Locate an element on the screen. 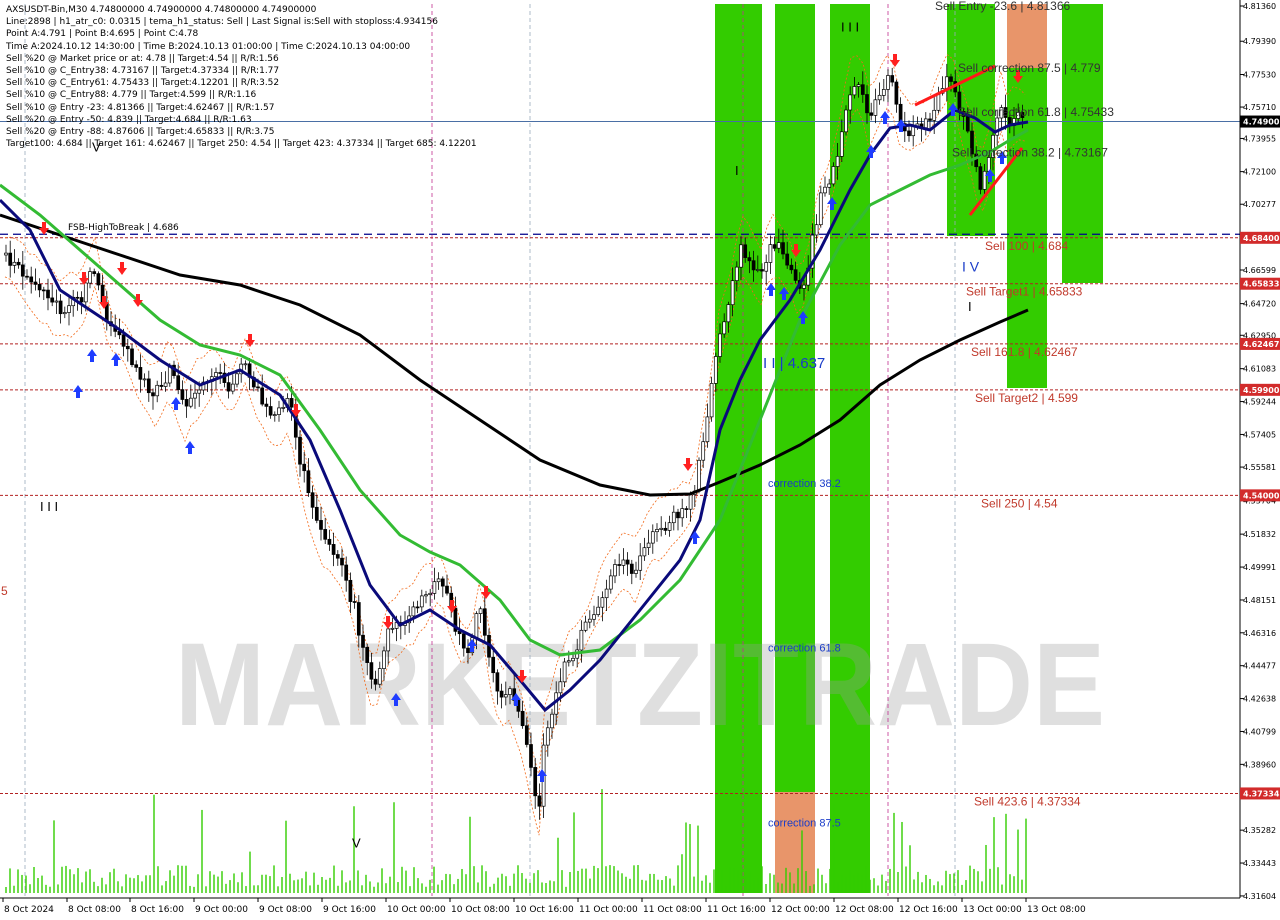 This screenshot has width=1280, height=920. y-tick-label: 4.59244 is located at coordinates (1259, 402).